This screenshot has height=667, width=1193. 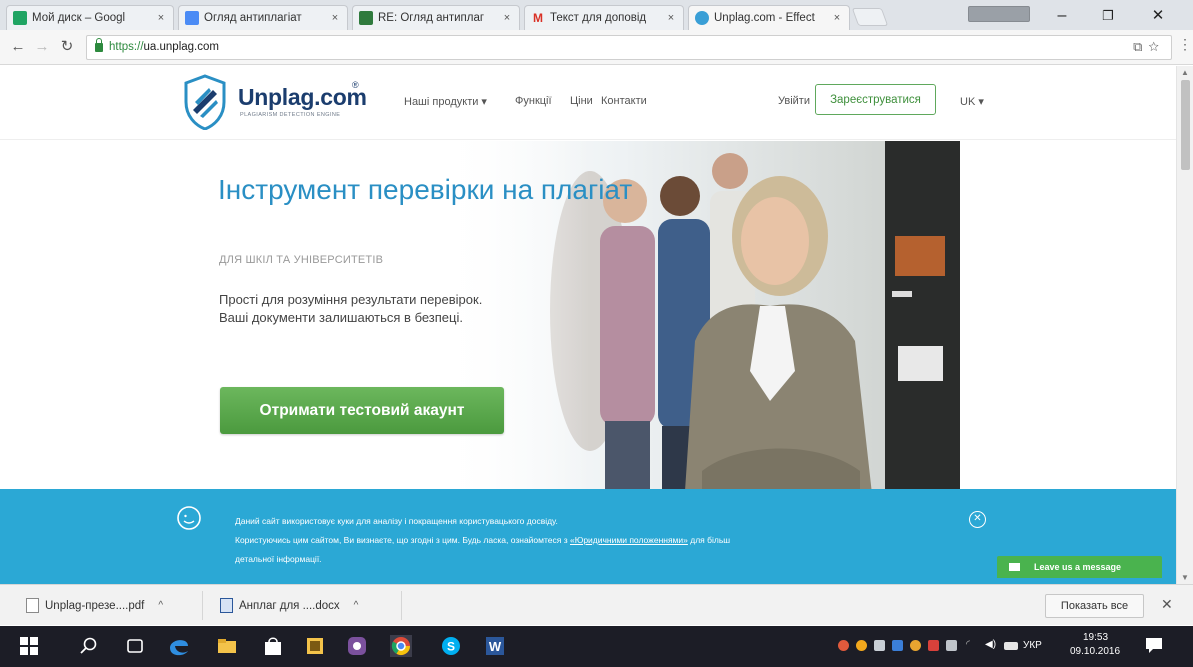 I want to click on clock-date: 09.10.2016, so click(x=1095, y=651).